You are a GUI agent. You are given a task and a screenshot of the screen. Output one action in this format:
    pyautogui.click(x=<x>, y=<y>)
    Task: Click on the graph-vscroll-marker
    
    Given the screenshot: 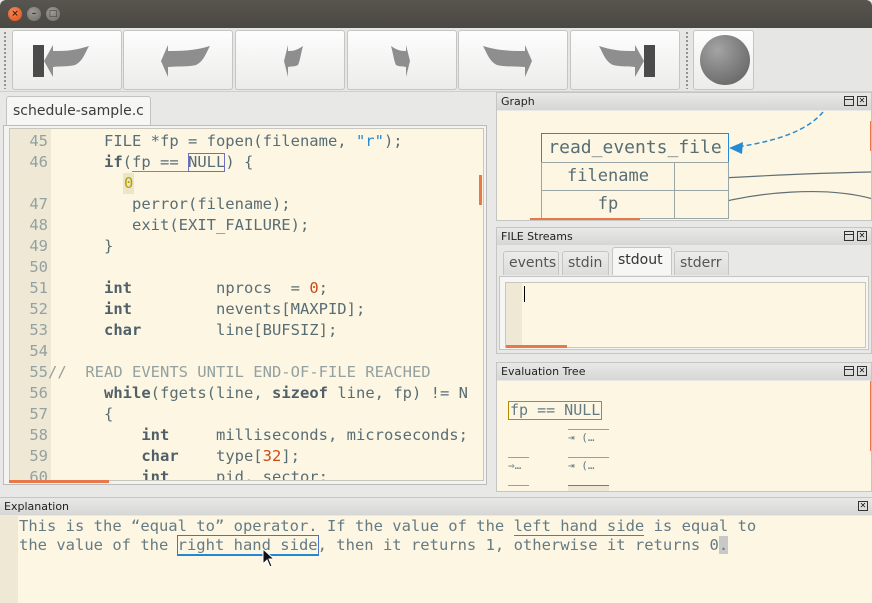 What is the action you would take?
    pyautogui.click(x=870, y=136)
    